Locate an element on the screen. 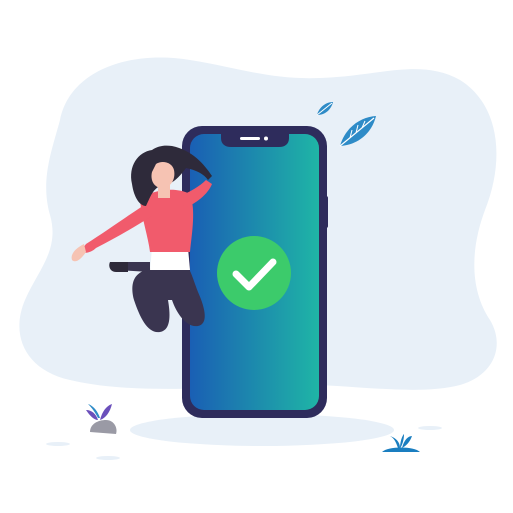 The height and width of the screenshot is (513, 513). phone-notch is located at coordinates (255, 140).